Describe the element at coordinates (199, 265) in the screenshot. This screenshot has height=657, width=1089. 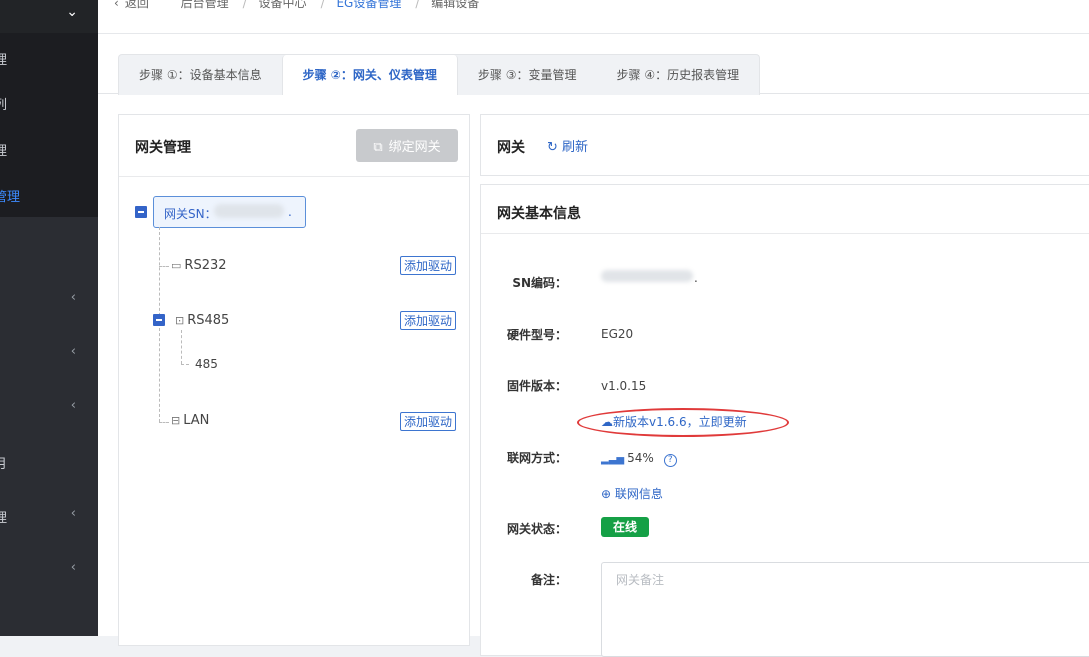
I see `tree-node-rs232: ▭ RS232` at that location.